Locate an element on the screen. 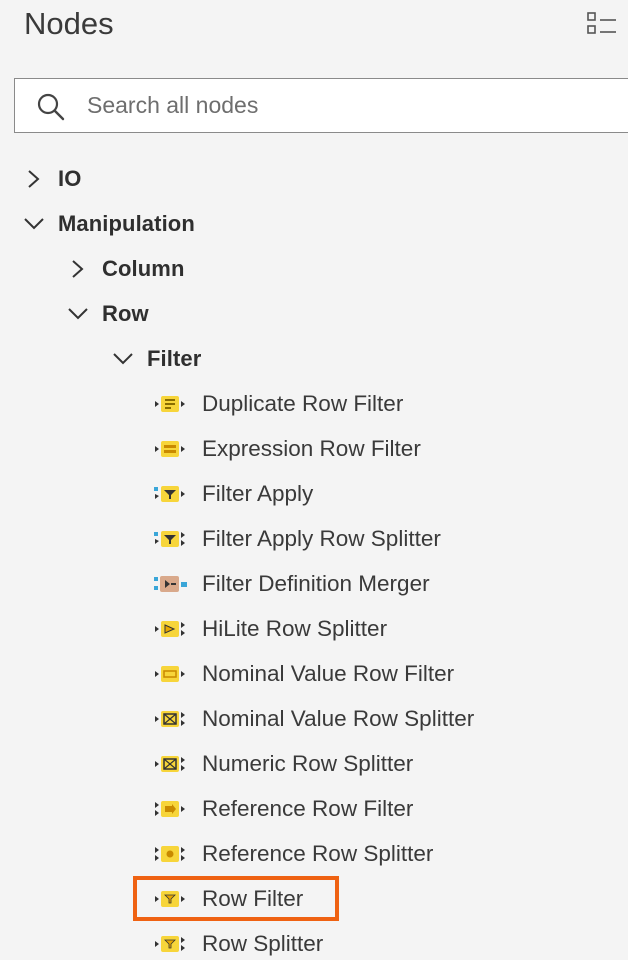  reference-row-splitter-icon is located at coordinates (171, 854).